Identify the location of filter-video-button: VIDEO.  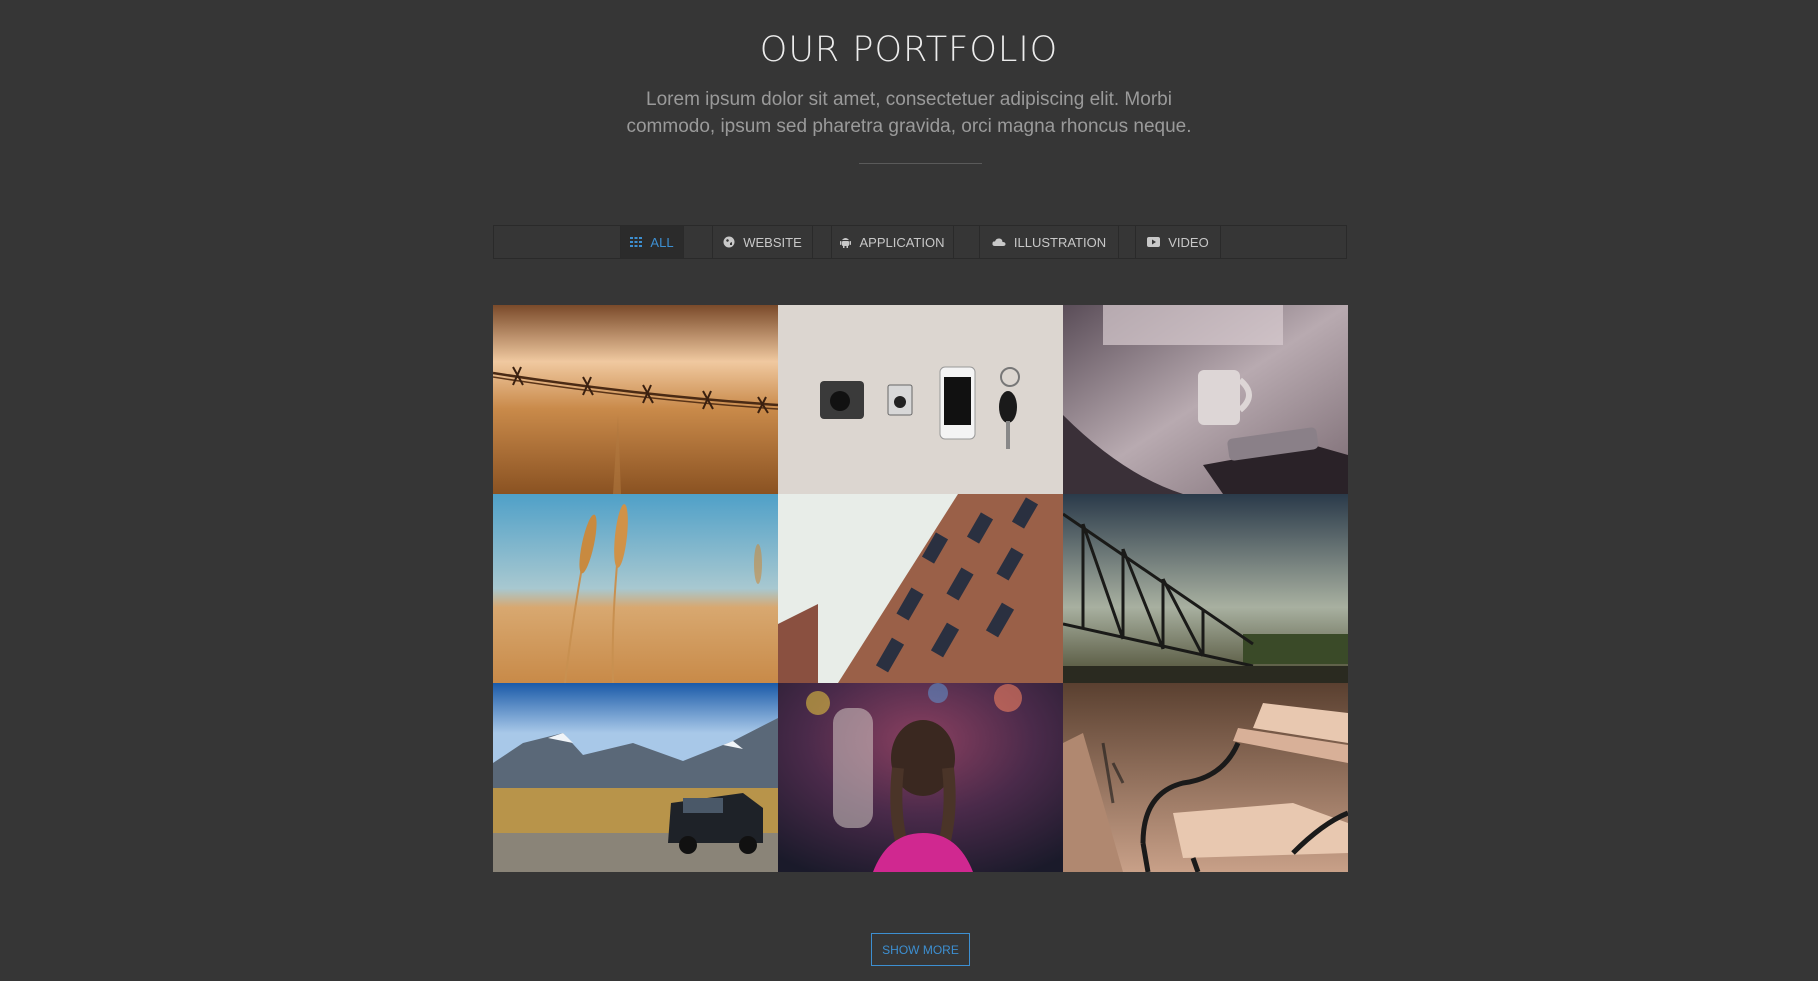
(1178, 242).